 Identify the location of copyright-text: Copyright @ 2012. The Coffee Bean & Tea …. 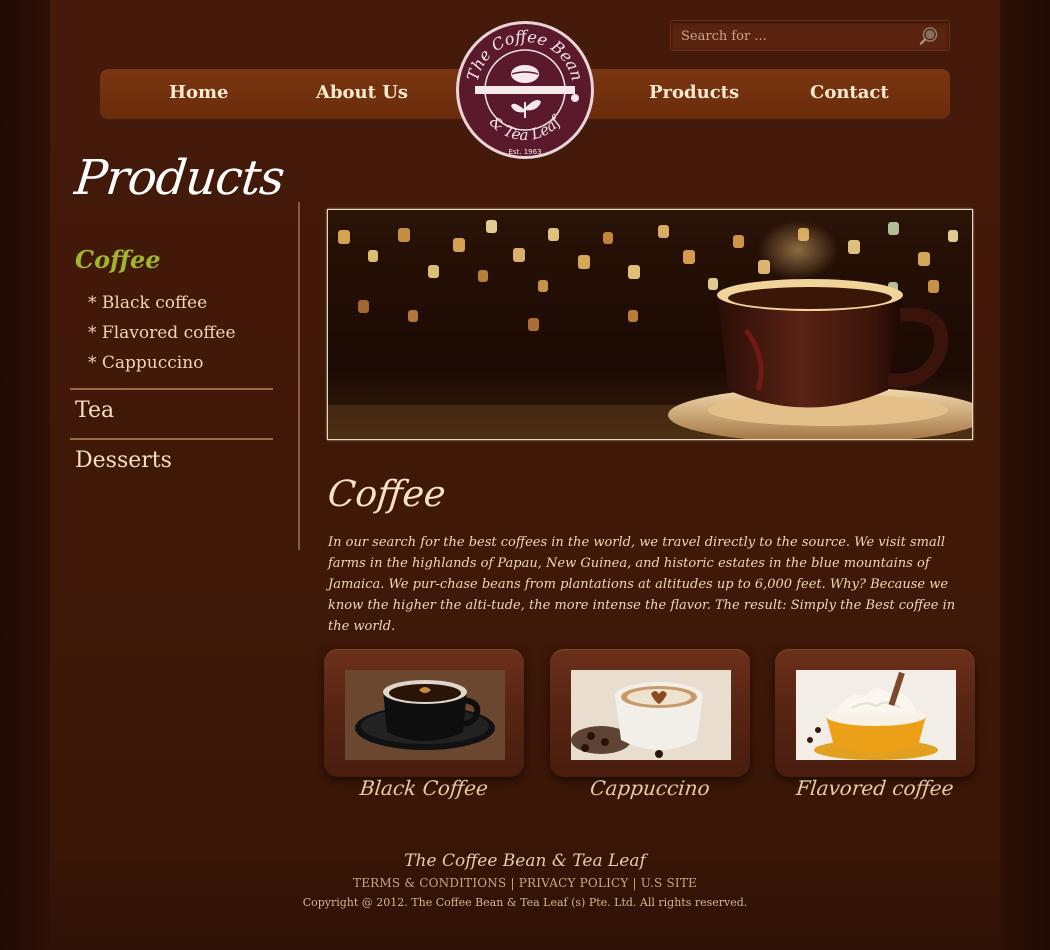
(525, 902).